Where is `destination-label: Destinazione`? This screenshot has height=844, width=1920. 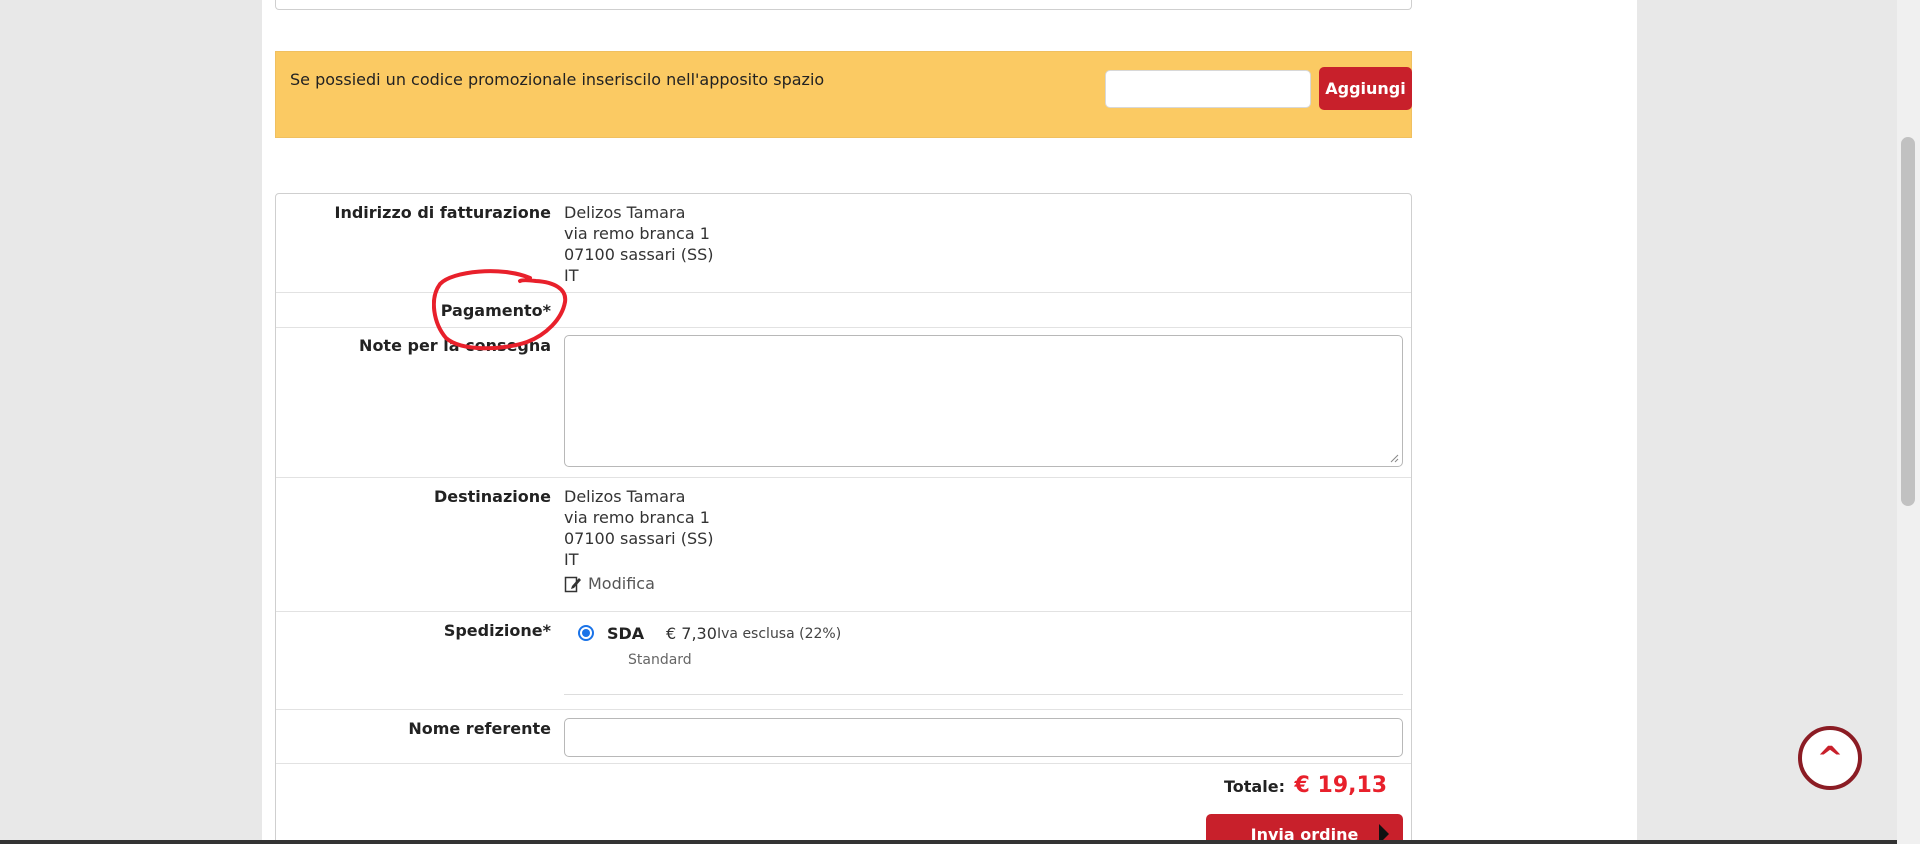
destination-label: Destinazione is located at coordinates (492, 496).